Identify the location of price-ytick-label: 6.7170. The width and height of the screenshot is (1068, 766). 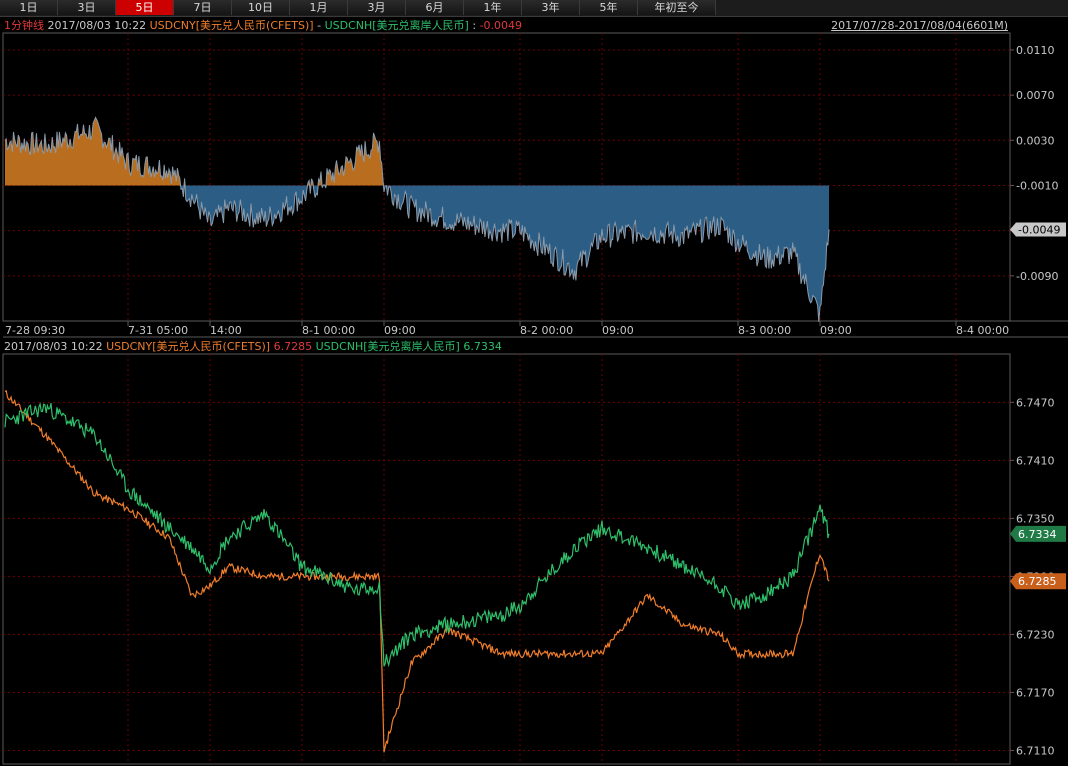
(1035, 692).